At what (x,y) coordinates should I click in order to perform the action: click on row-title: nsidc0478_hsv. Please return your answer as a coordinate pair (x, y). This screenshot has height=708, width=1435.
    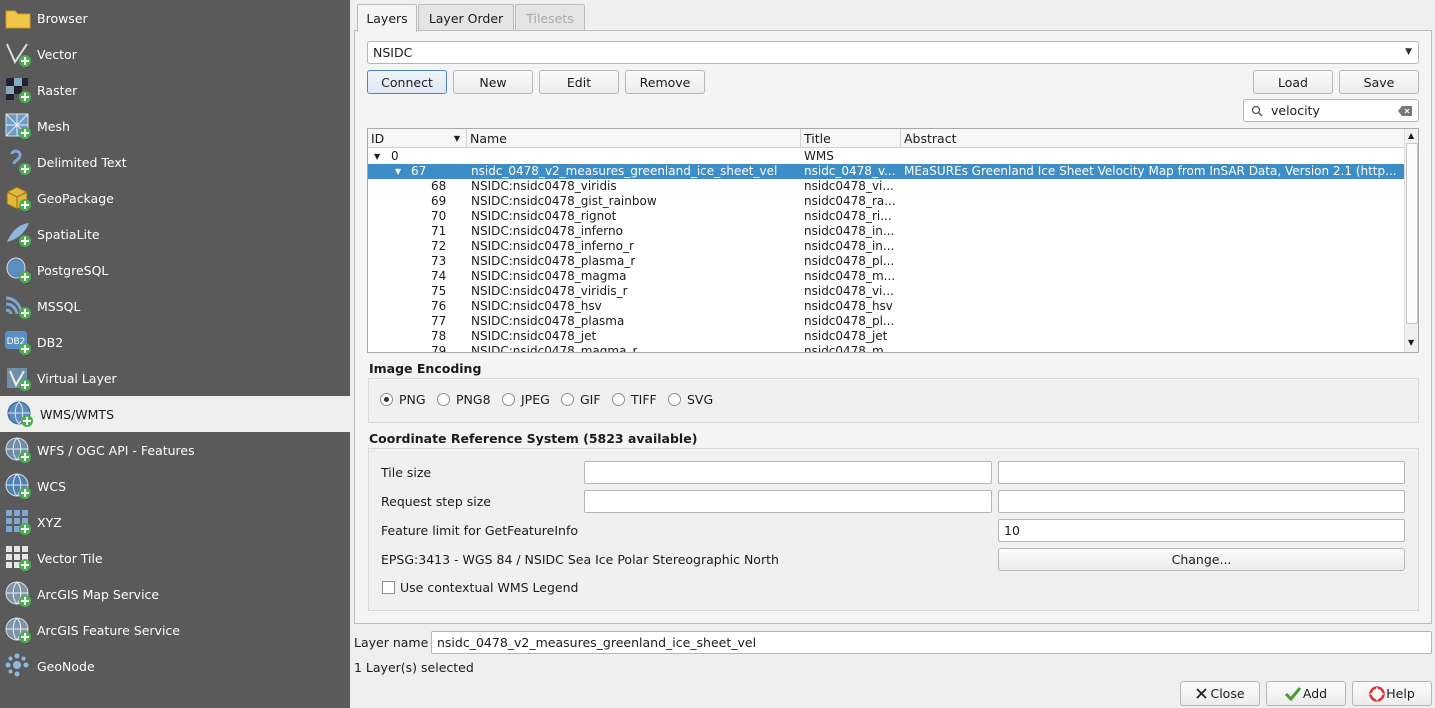
    Looking at the image, I should click on (848, 306).